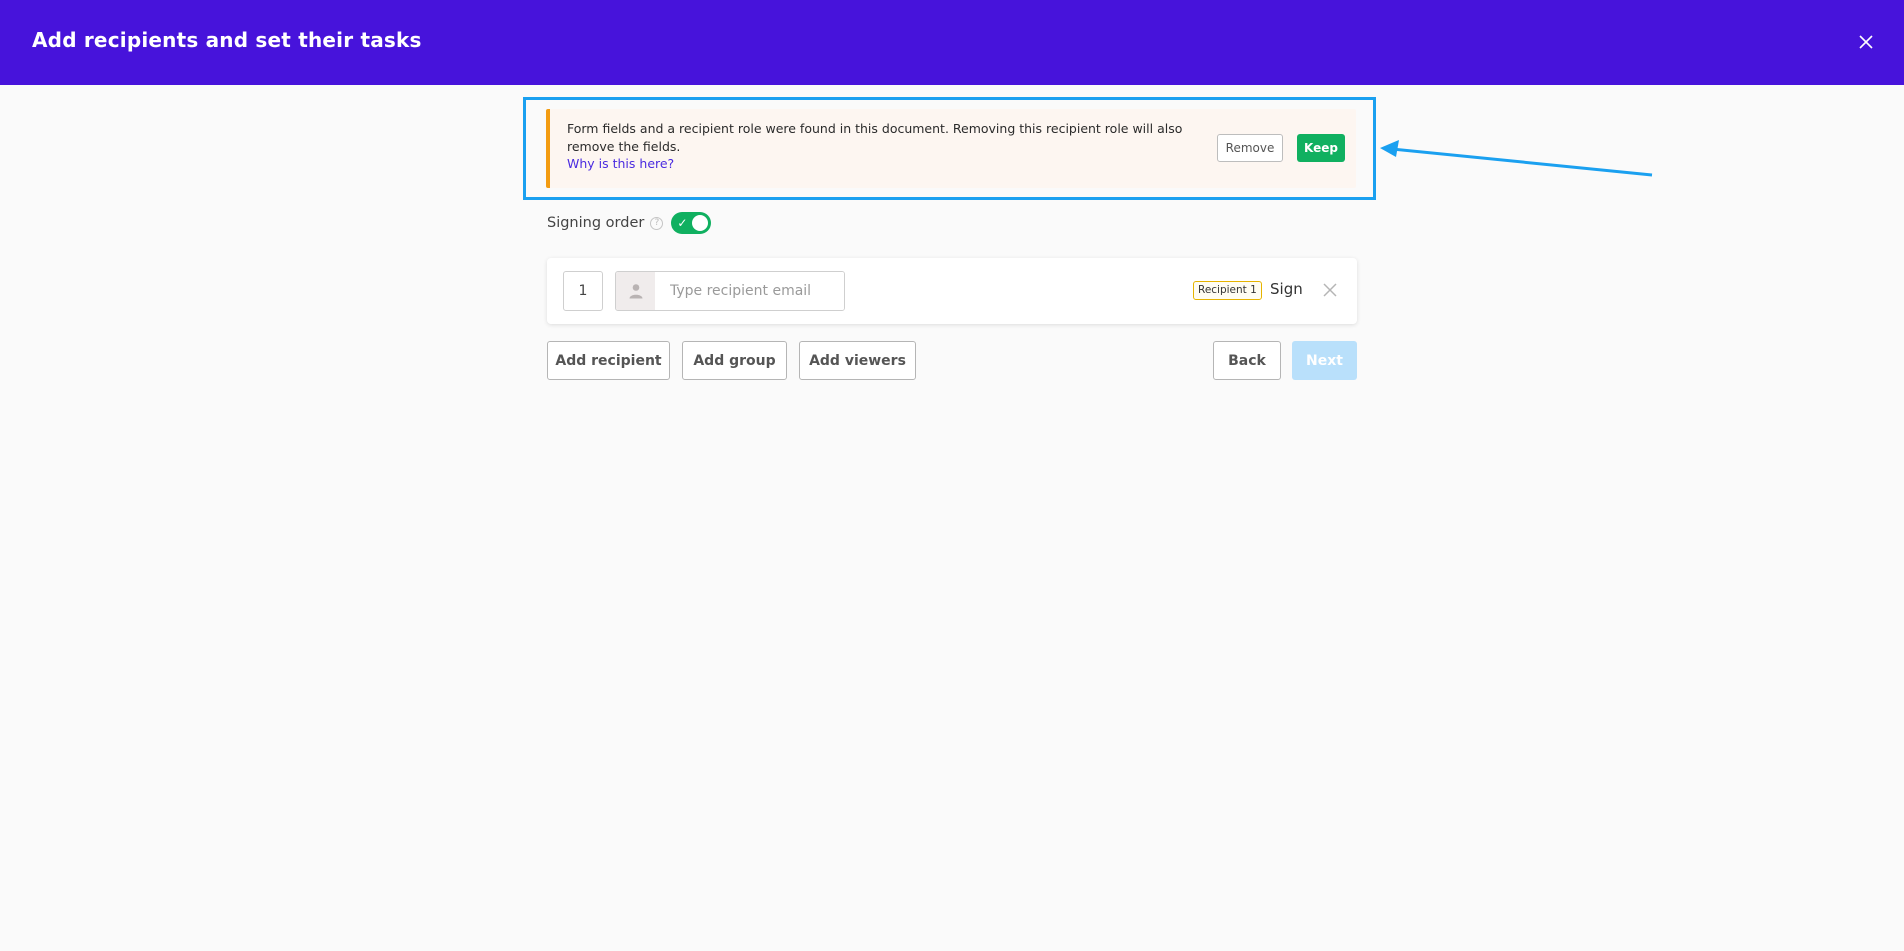  Describe the element at coordinates (1321, 148) in the screenshot. I see `keep-role-button: Keep` at that location.